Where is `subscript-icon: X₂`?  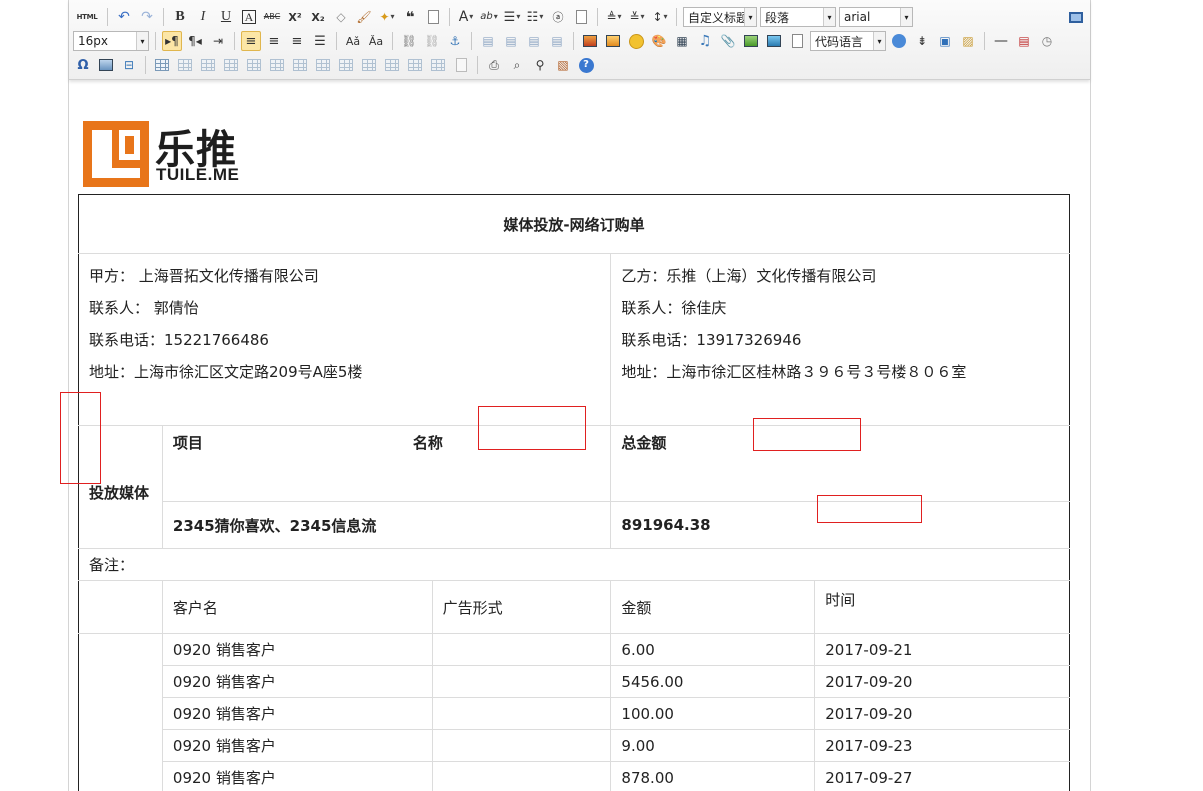
subscript-icon: X₂ is located at coordinates (318, 17).